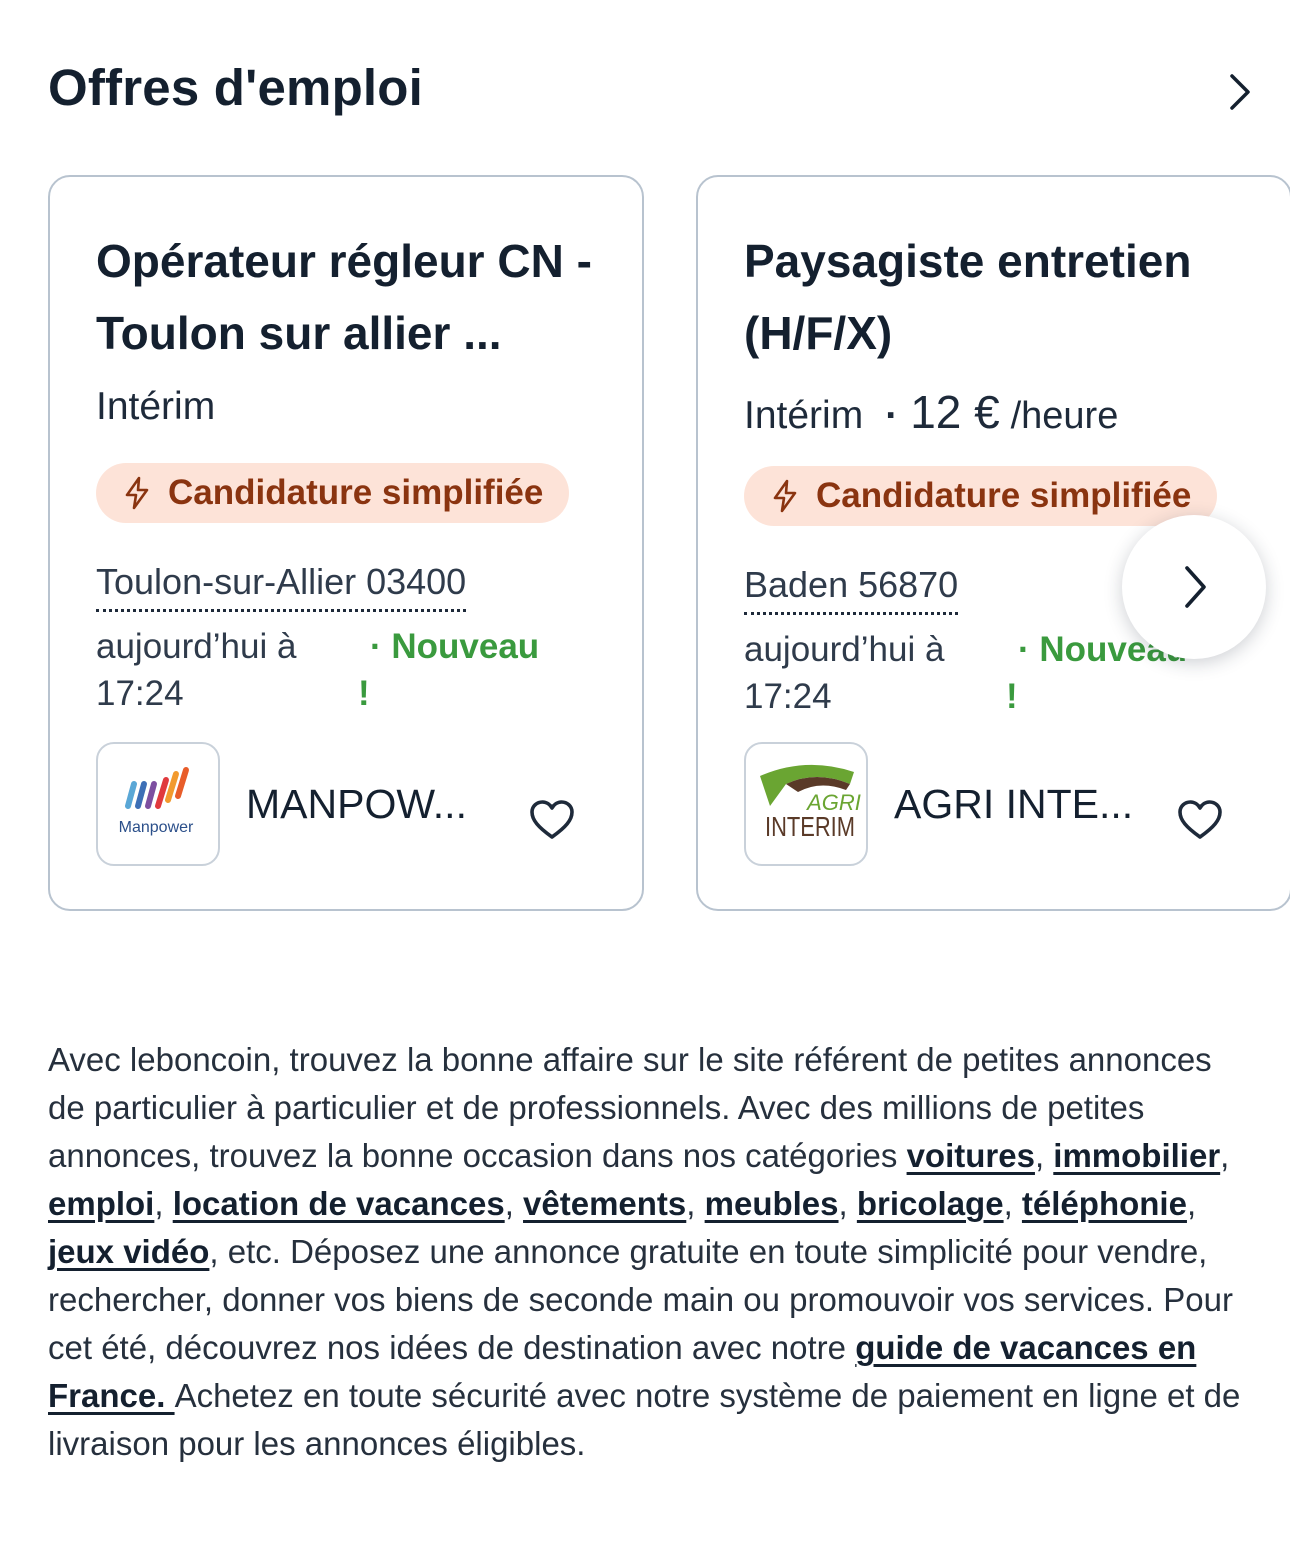 This screenshot has width=1290, height=1548. Describe the element at coordinates (101, 1203) in the screenshot. I see `category-link-emploi: emploi` at that location.